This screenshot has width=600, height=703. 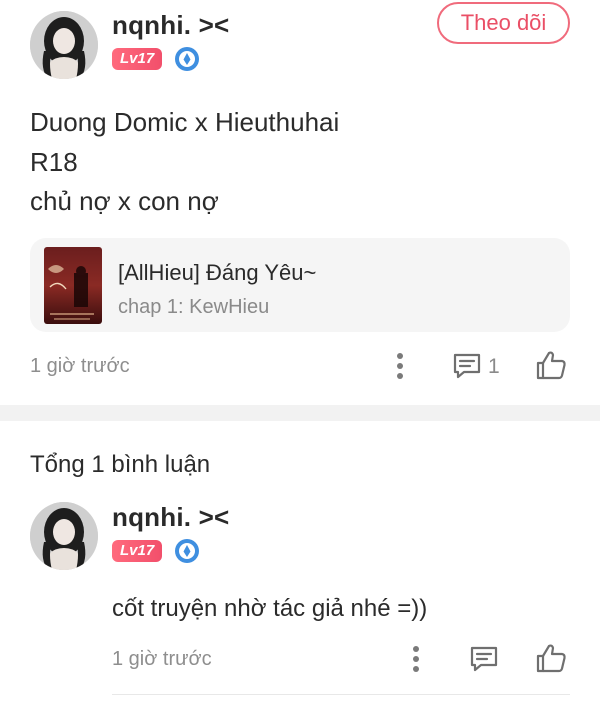 I want to click on comment-author-avatar, so click(x=64, y=536).